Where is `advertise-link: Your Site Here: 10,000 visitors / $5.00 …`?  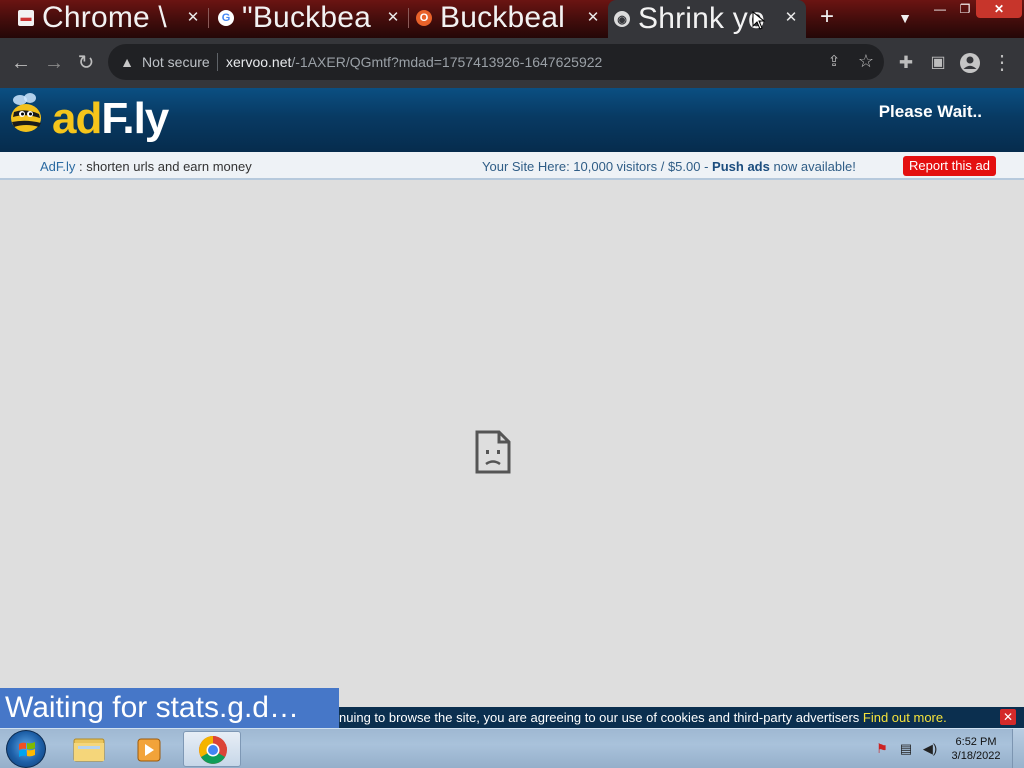 advertise-link: Your Site Here: 10,000 visitors / $5.00 … is located at coordinates (669, 166).